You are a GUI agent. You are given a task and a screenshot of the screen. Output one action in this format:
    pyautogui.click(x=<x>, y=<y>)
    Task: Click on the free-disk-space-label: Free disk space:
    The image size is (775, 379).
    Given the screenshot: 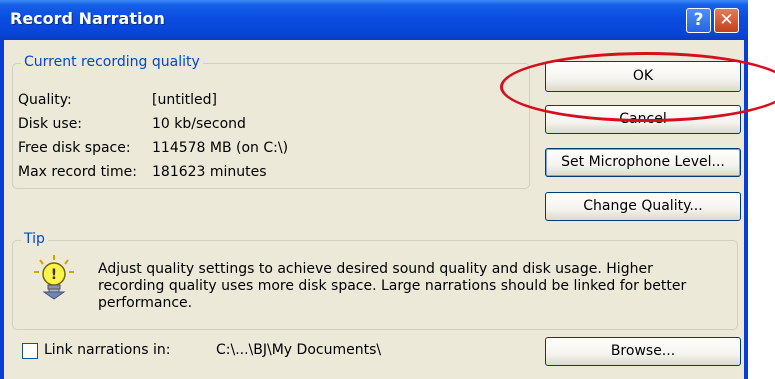 What is the action you would take?
    pyautogui.click(x=74, y=148)
    